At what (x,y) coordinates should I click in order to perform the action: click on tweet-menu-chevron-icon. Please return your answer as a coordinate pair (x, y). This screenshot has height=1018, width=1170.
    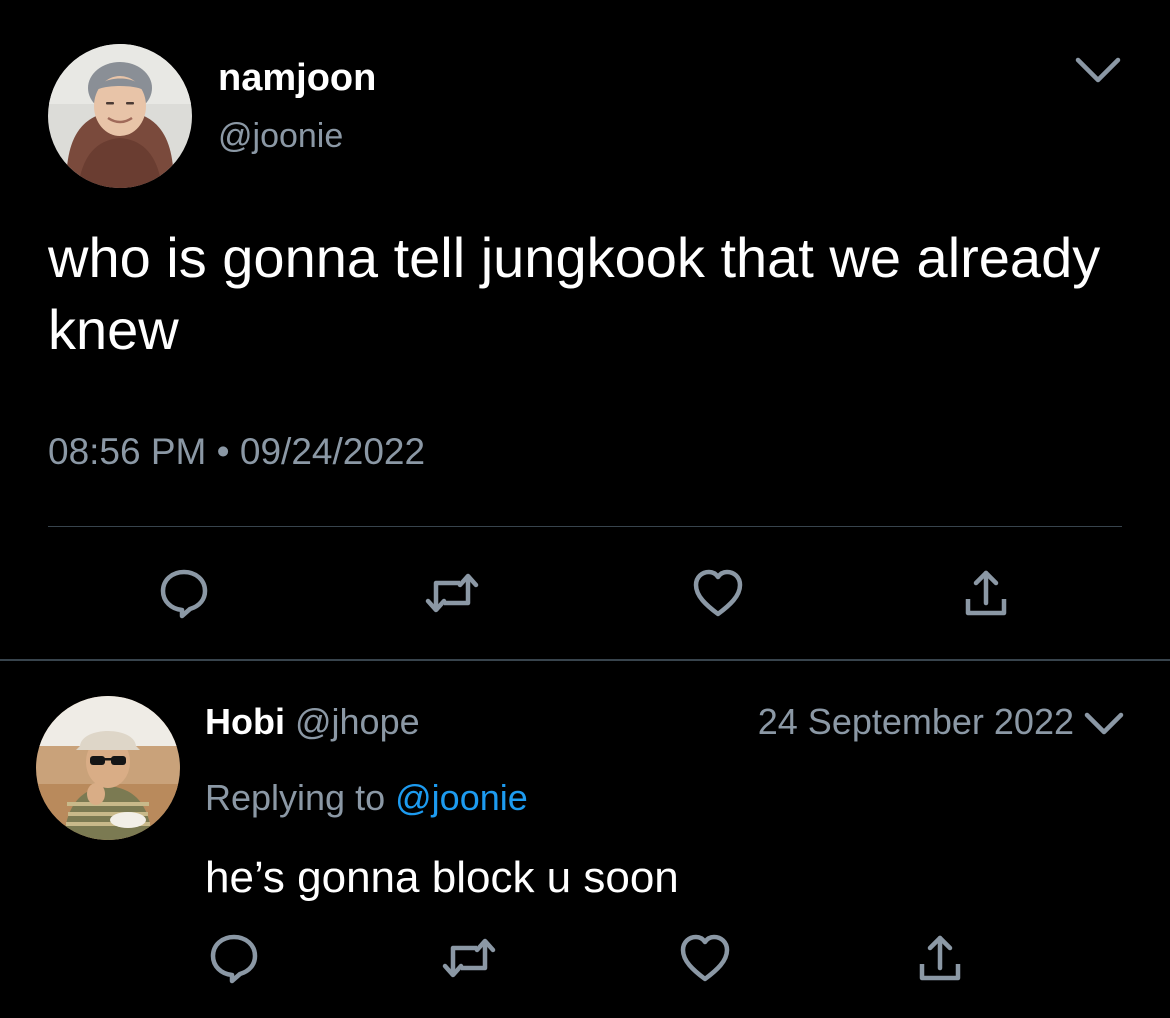
    Looking at the image, I should click on (1098, 70).